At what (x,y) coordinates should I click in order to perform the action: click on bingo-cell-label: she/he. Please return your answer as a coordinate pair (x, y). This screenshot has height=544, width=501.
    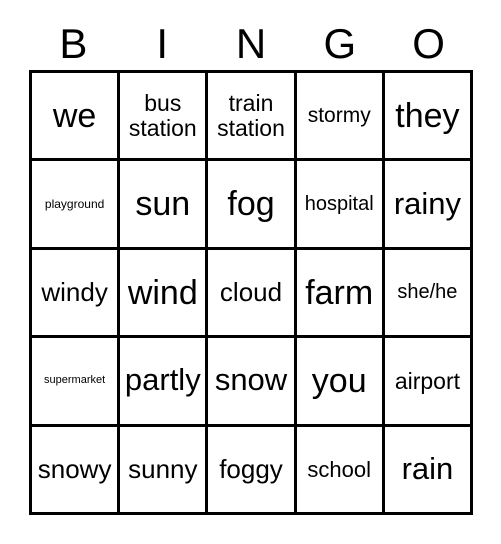
    Looking at the image, I should click on (427, 291).